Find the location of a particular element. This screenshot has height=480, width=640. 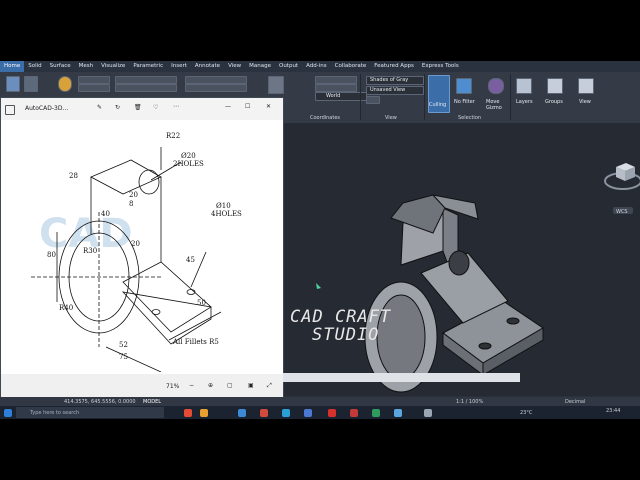

label-4holes: 4HOLES is located at coordinates (226, 214).